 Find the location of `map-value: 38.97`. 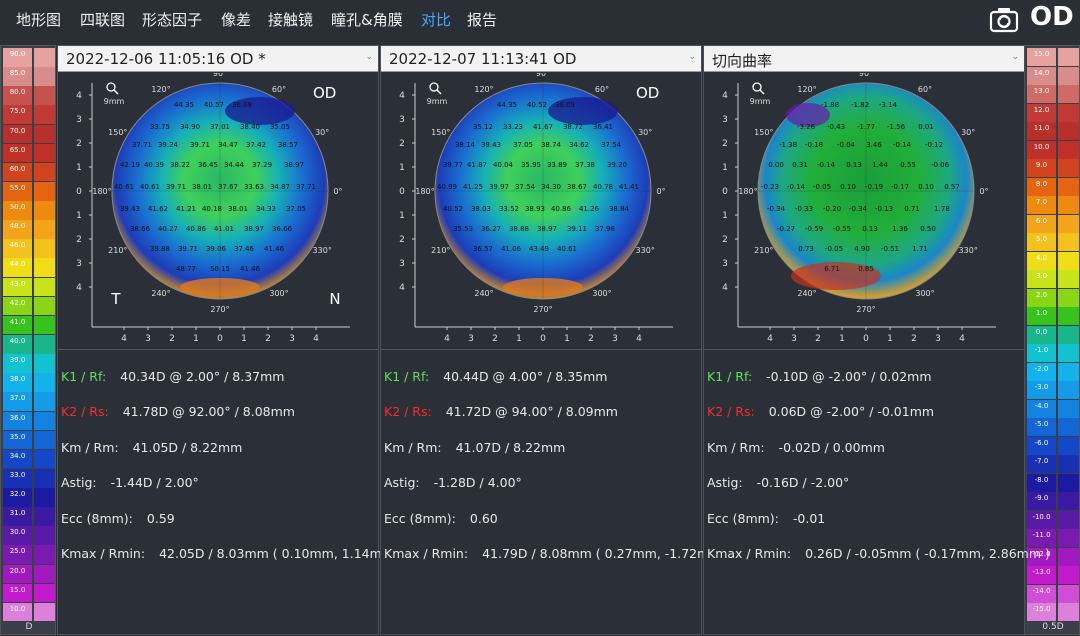

map-value: 38.97 is located at coordinates (547, 229).